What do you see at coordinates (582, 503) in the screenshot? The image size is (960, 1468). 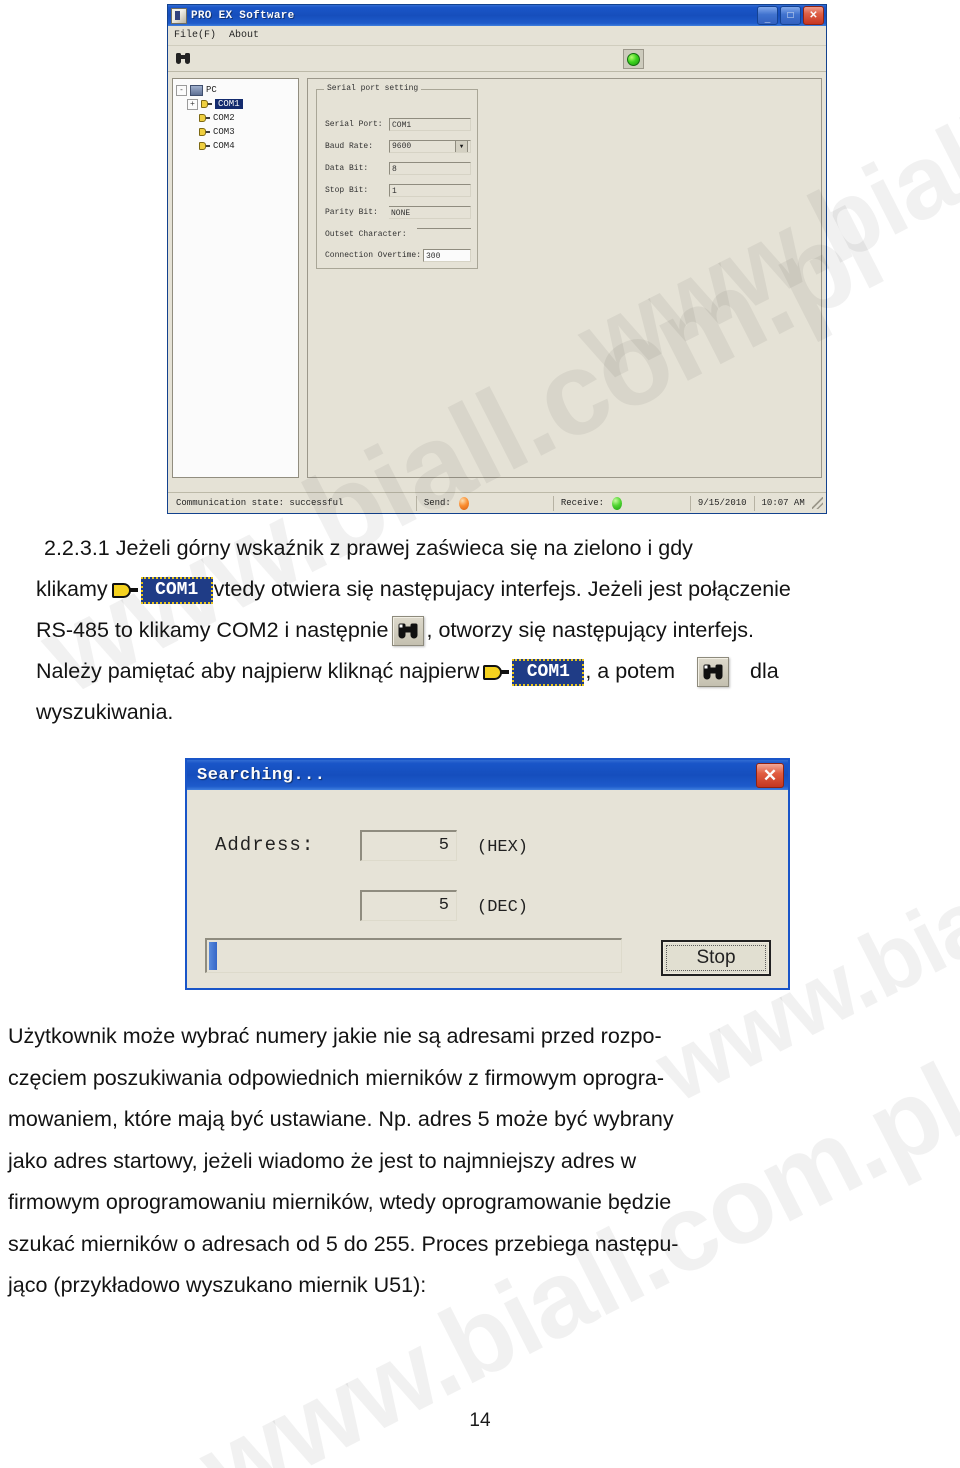 I see `receive-label: Receive:` at bounding box center [582, 503].